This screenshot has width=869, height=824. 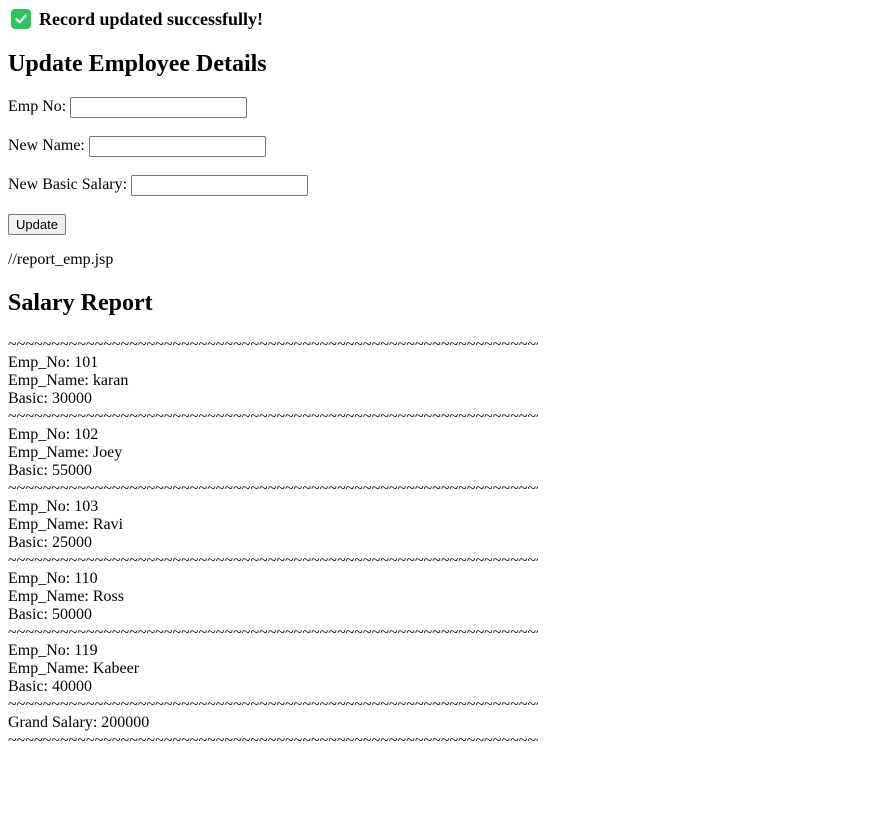 I want to click on new-basic-salary-row: New Basic Salary:, so click(x=158, y=185).